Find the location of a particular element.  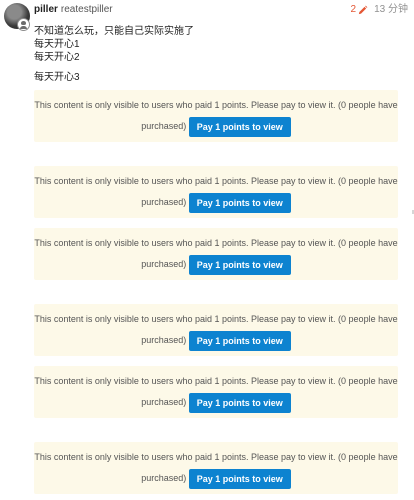

pencil-icon is located at coordinates (363, 9).